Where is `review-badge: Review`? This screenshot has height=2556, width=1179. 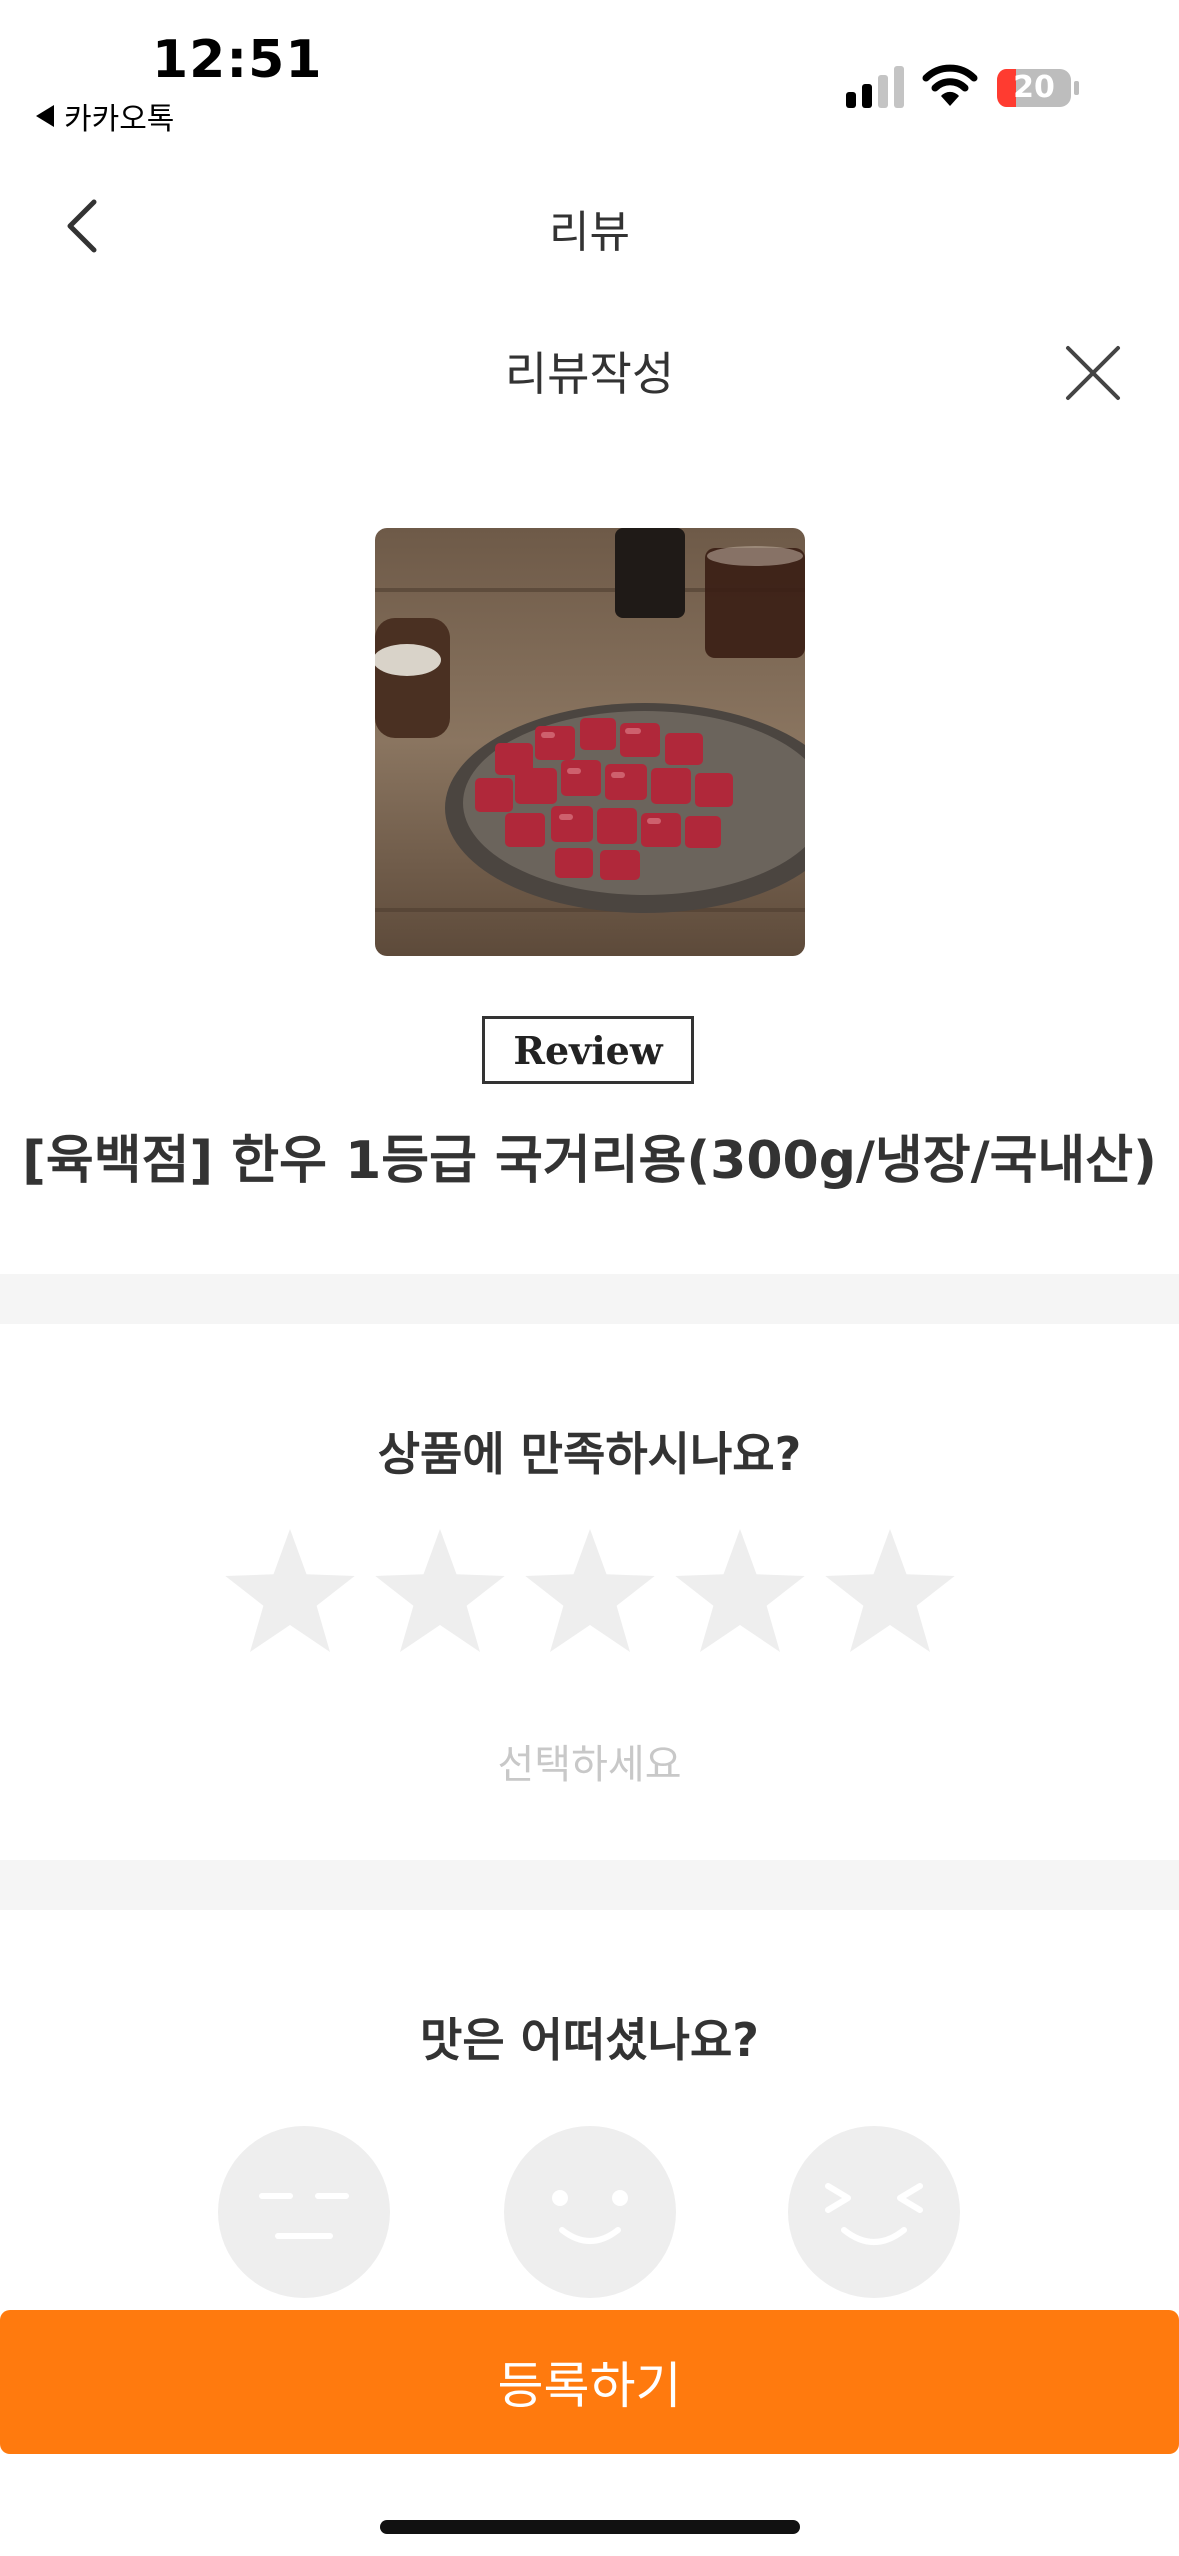
review-badge: Review is located at coordinates (588, 1050).